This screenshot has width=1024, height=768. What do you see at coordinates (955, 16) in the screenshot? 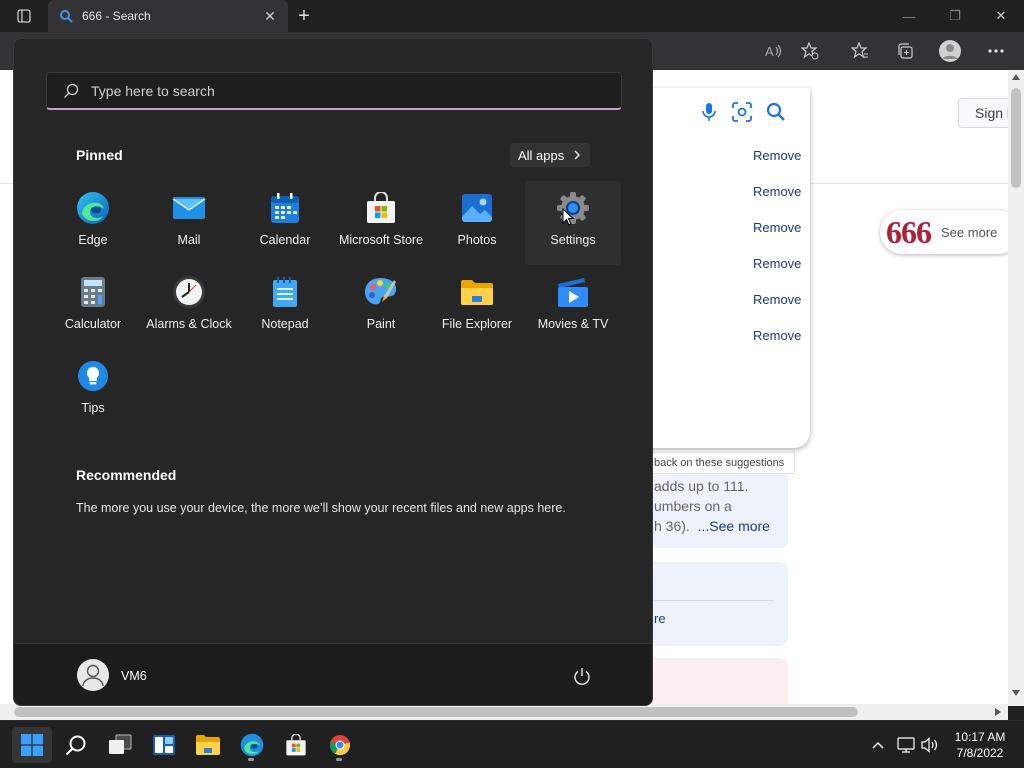
I see `restore-button: ❐` at bounding box center [955, 16].